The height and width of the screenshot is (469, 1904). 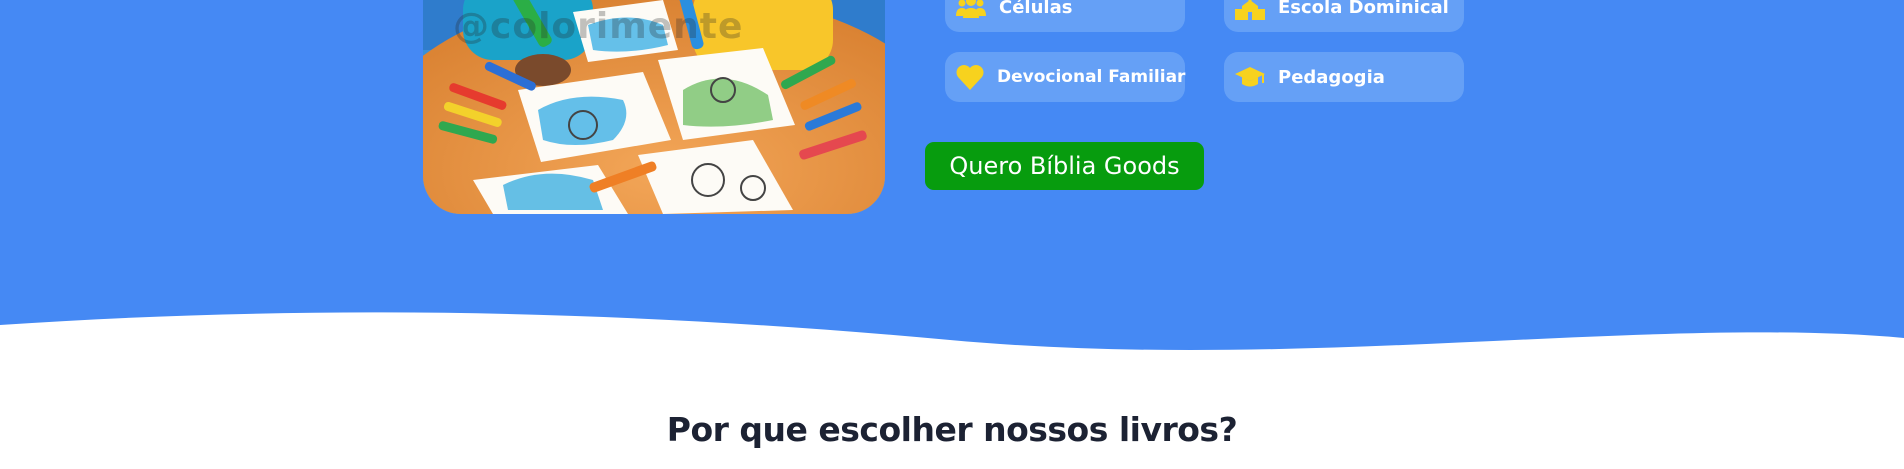 What do you see at coordinates (1250, 11) in the screenshot?
I see `church-icon` at bounding box center [1250, 11].